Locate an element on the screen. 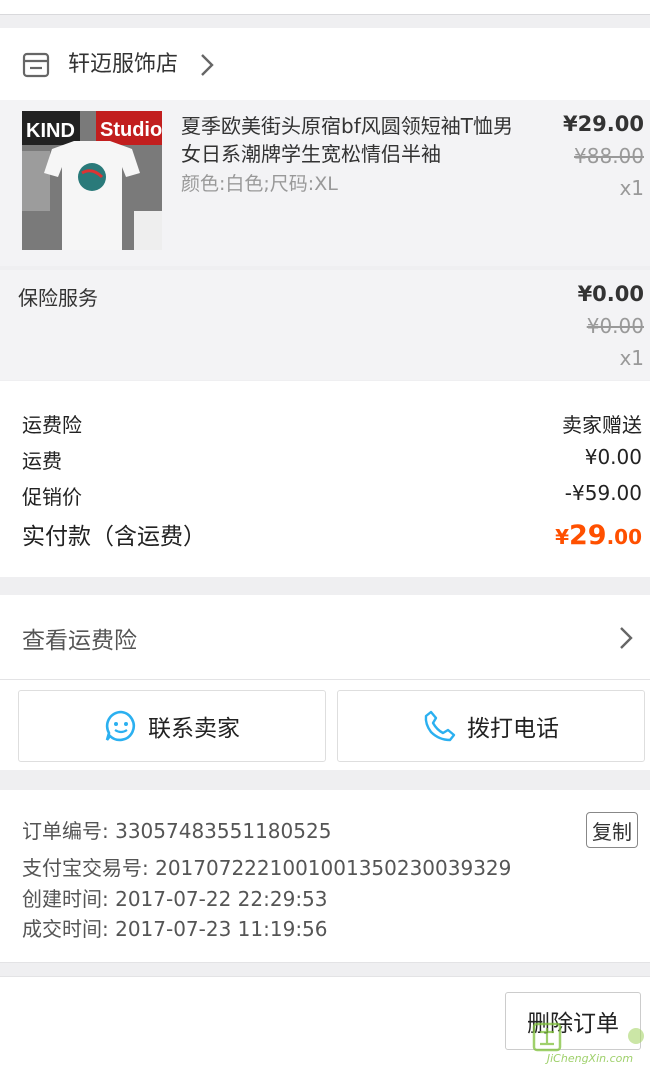 The image size is (650, 1066). shipping-line: 运费 ¥0.00 is located at coordinates (332, 459).